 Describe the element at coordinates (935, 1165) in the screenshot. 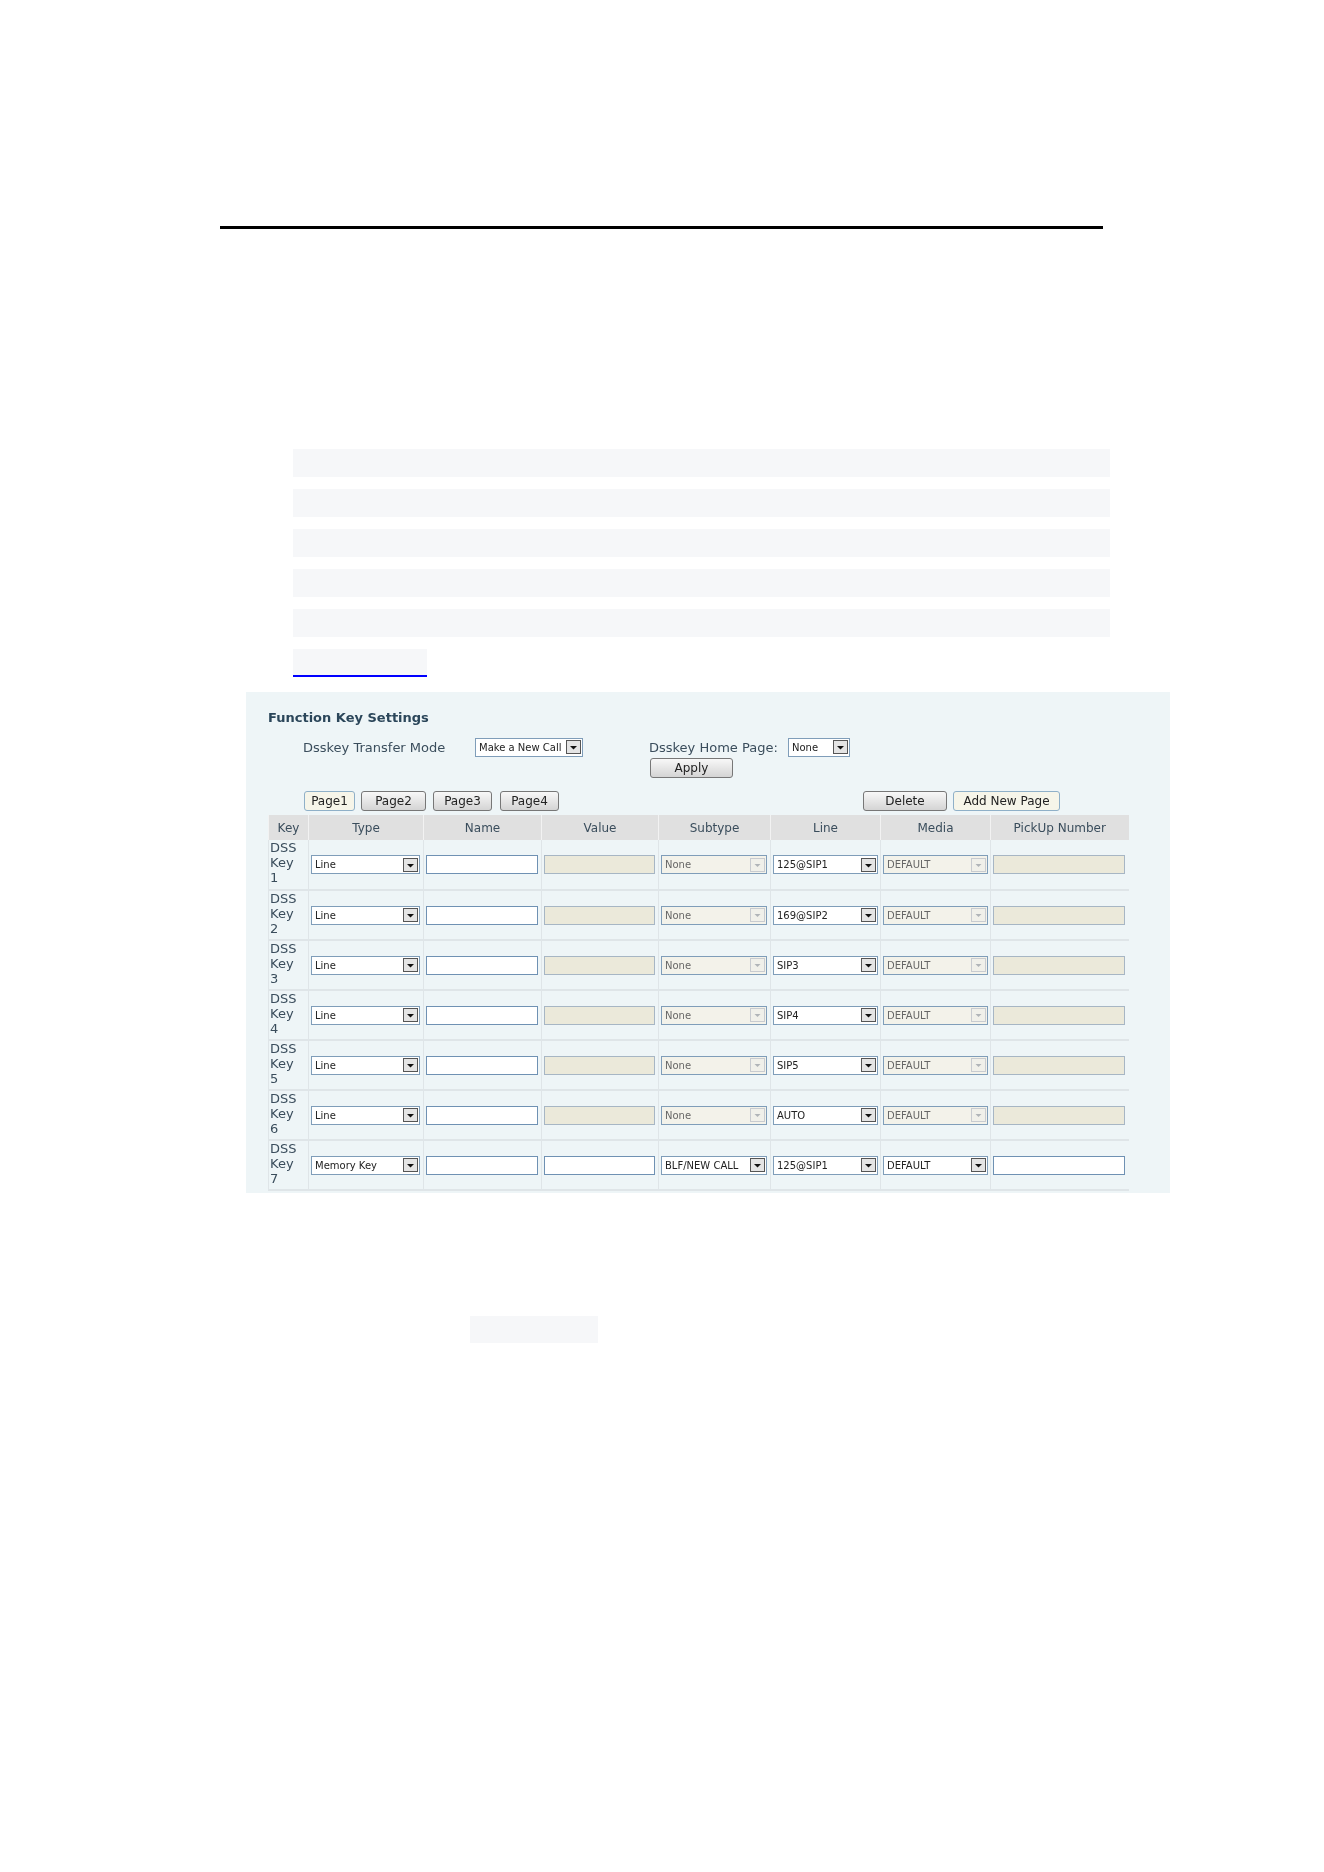

I see `dropdown: DEFAULT` at that location.